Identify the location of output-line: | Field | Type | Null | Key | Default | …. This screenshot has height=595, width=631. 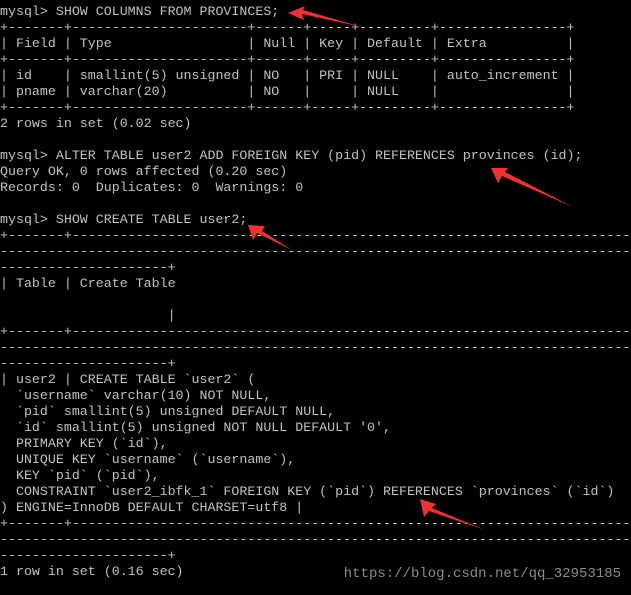
(287, 43).